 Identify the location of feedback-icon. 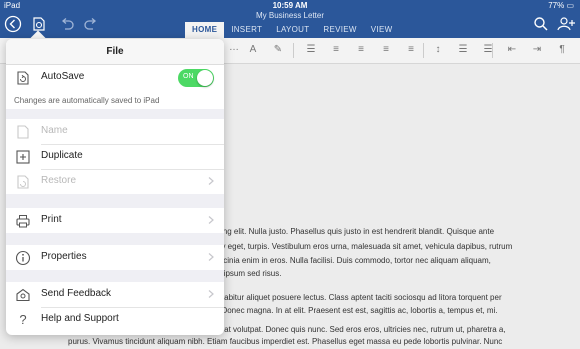
(23, 295).